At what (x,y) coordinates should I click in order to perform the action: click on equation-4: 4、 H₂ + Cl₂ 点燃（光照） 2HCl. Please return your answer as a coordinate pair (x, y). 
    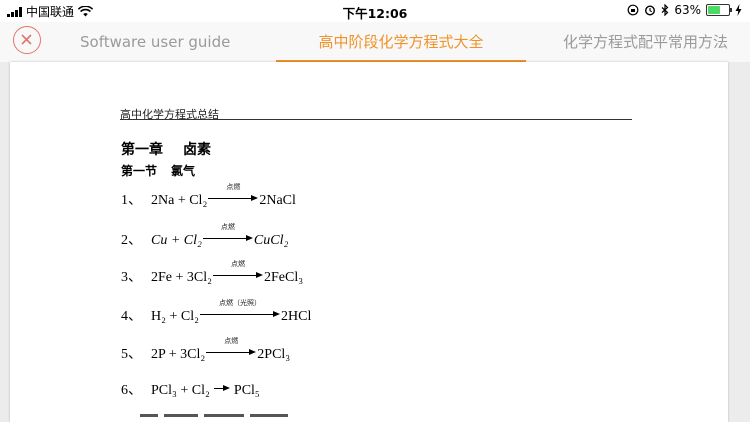
    Looking at the image, I should click on (216, 312).